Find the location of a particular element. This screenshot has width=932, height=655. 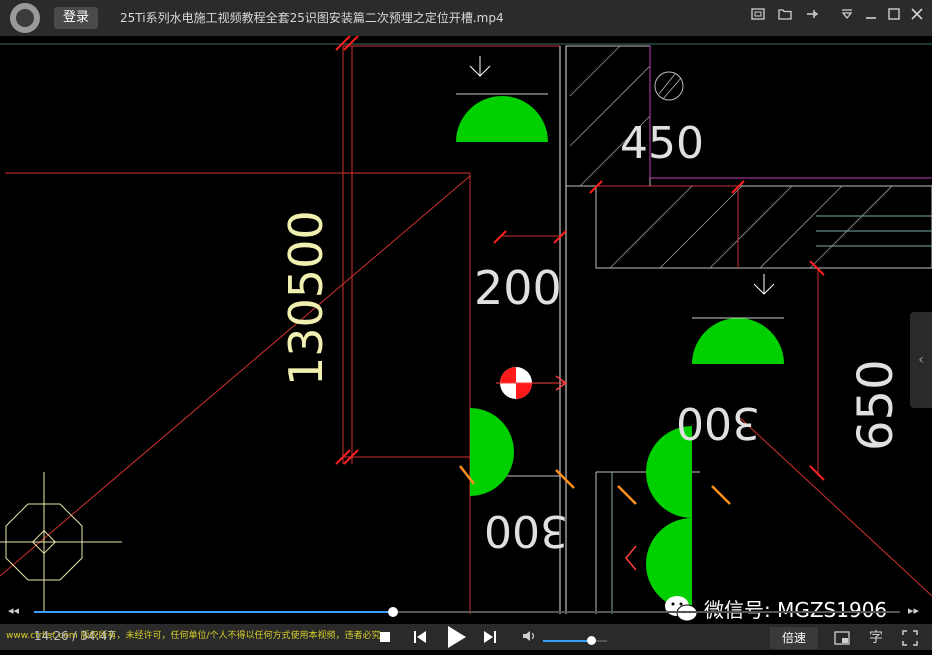

volume-handle is located at coordinates (591, 640).